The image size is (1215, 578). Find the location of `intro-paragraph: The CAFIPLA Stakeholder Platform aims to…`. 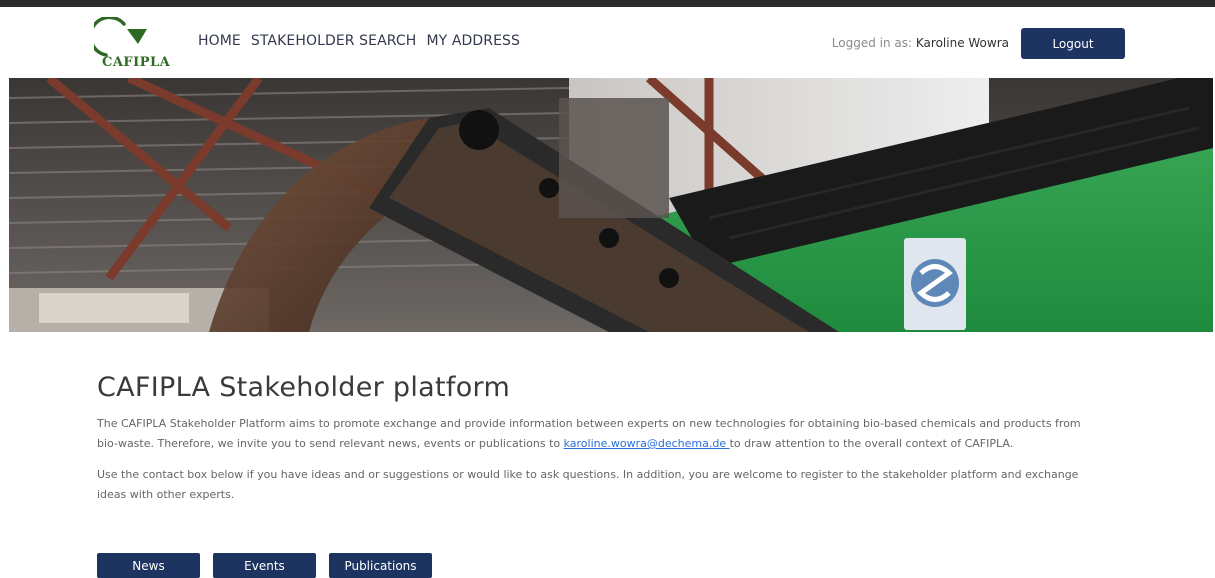

intro-paragraph: The CAFIPLA Stakeholder Platform aims to… is located at coordinates (607, 434).